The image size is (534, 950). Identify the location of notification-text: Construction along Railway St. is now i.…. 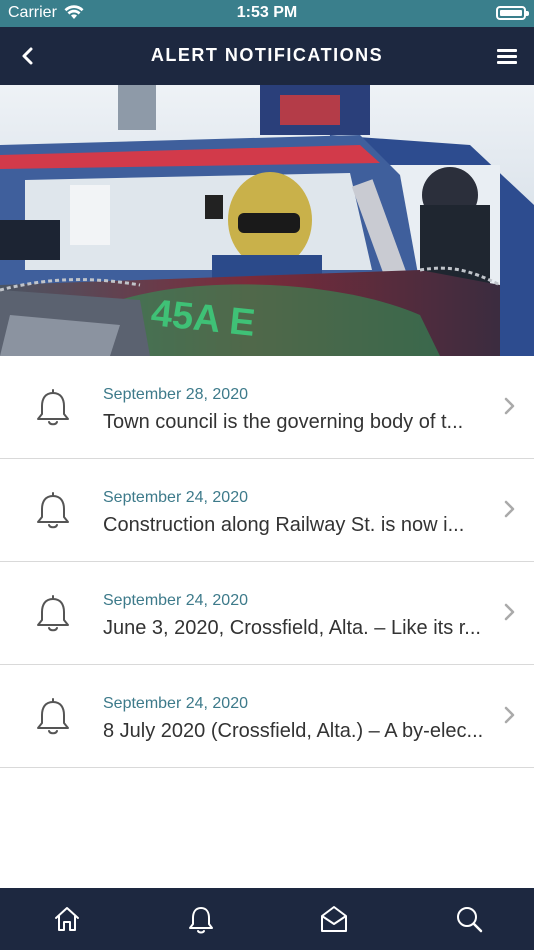
(284, 525).